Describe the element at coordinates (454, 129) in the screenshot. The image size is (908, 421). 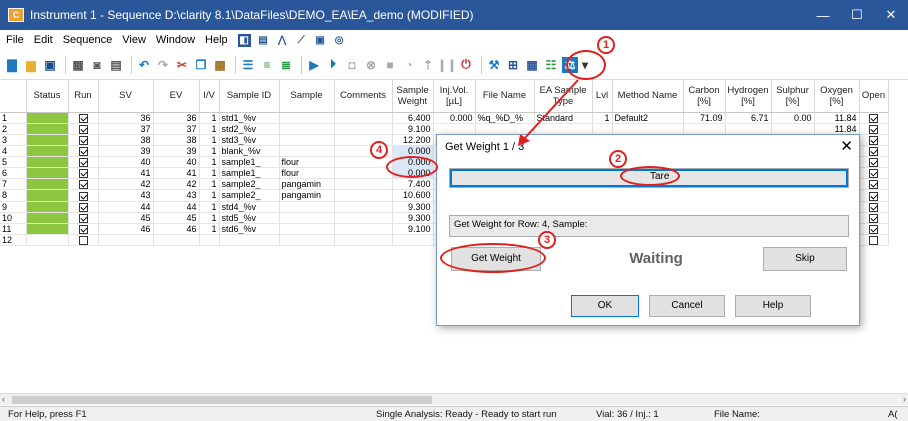
I see `inj-vol-cell` at that location.